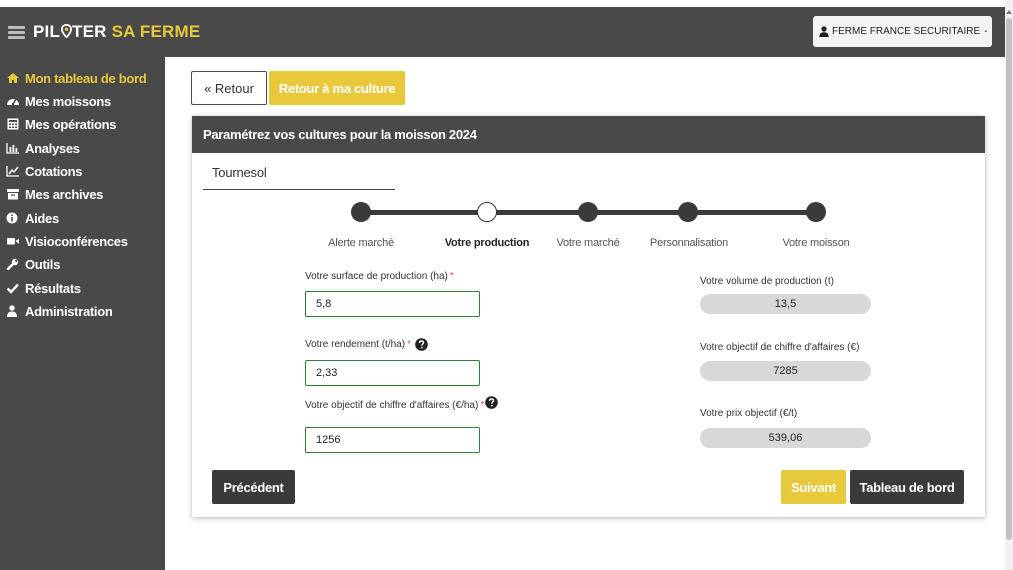 The height and width of the screenshot is (570, 1013). What do you see at coordinates (86, 78) in the screenshot?
I see `sidebar-item-label: Mon tableau de bord` at bounding box center [86, 78].